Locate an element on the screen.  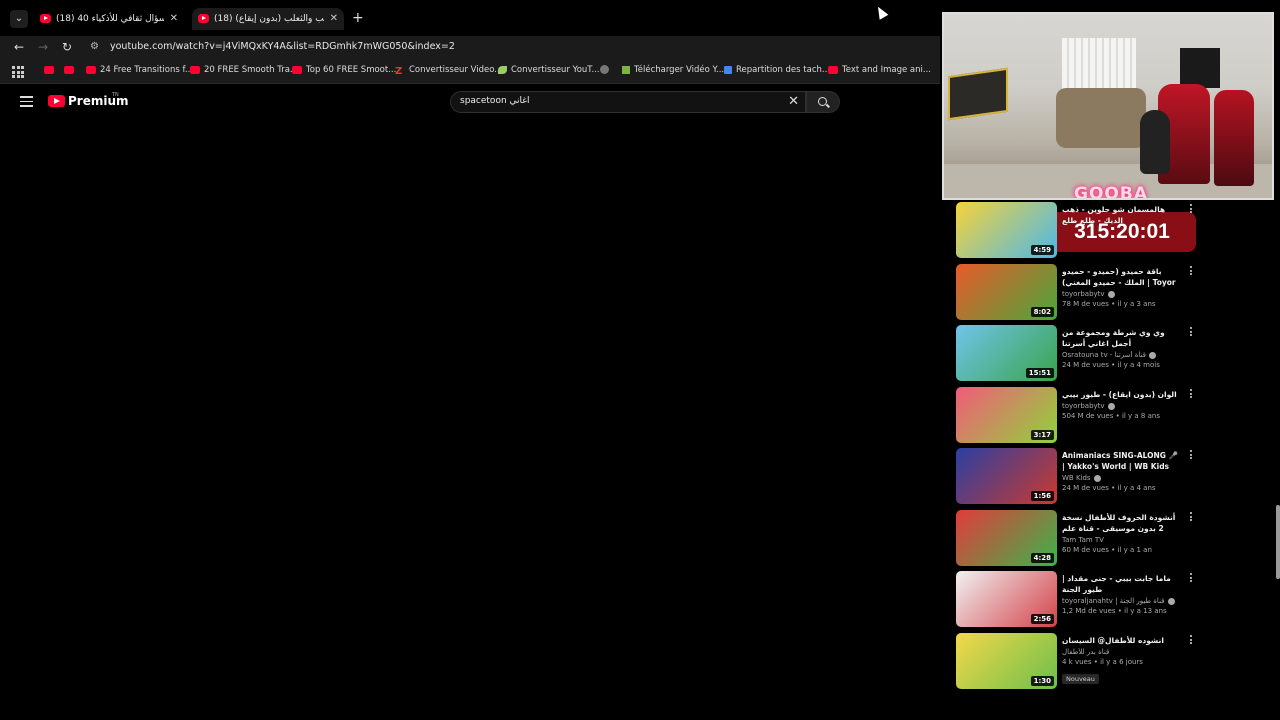
video-channel: toyoraljanahtv | قناة طيور الجنة is located at coordinates (1121, 601).